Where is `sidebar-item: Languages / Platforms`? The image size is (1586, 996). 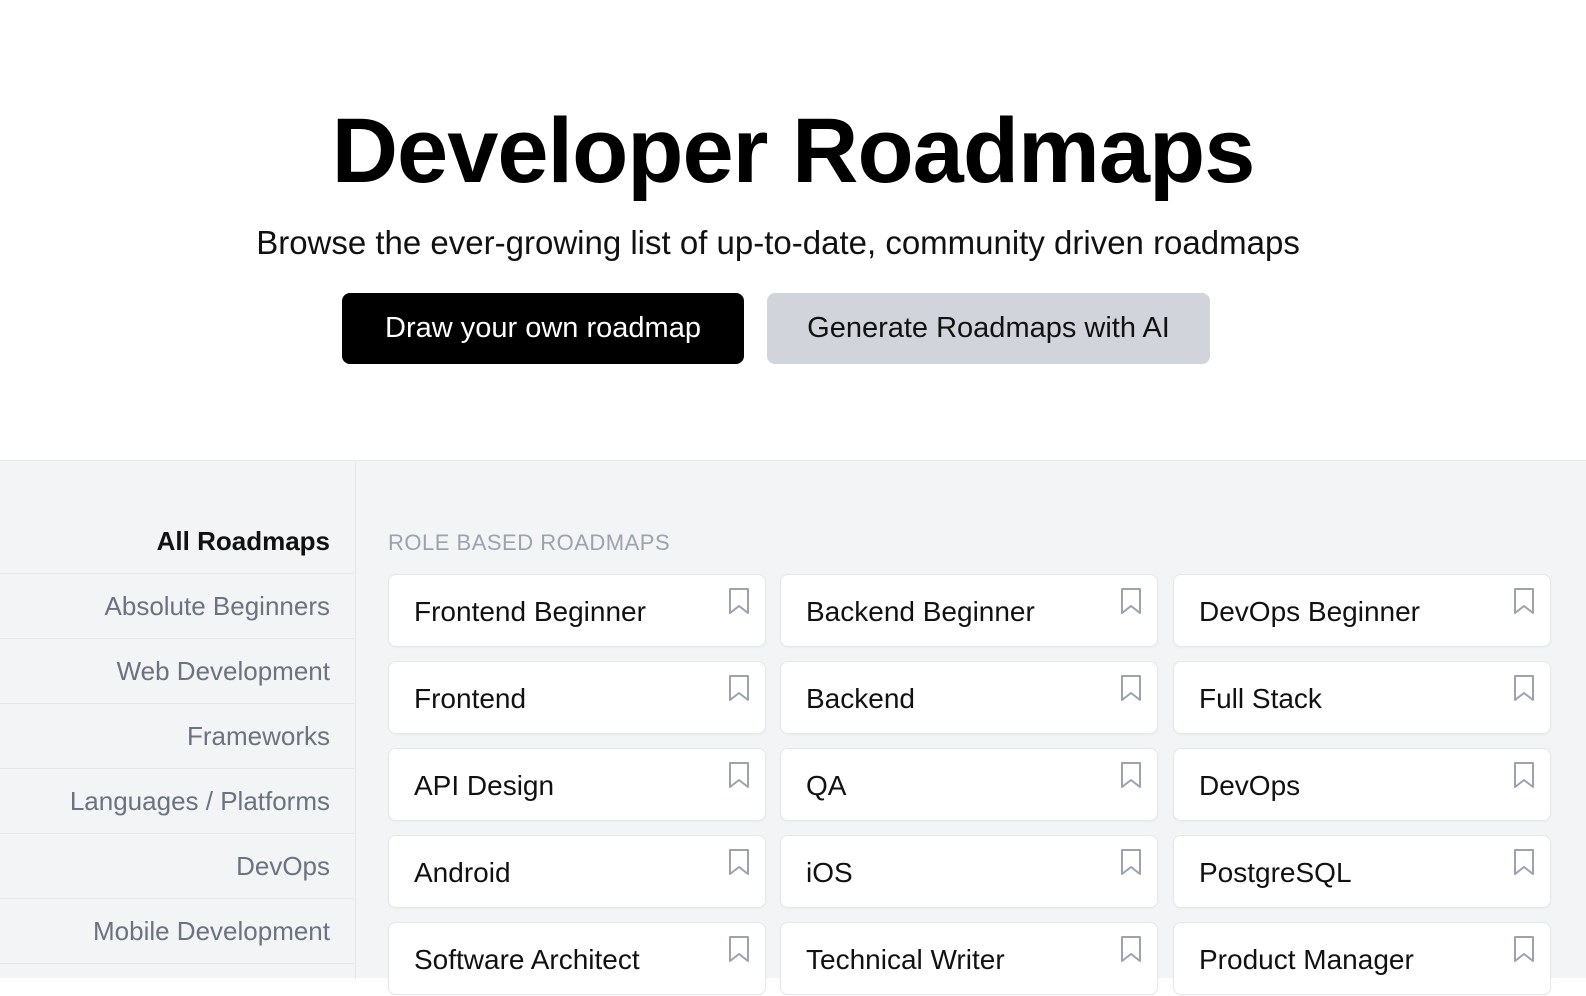 sidebar-item: Languages / Platforms is located at coordinates (177, 801).